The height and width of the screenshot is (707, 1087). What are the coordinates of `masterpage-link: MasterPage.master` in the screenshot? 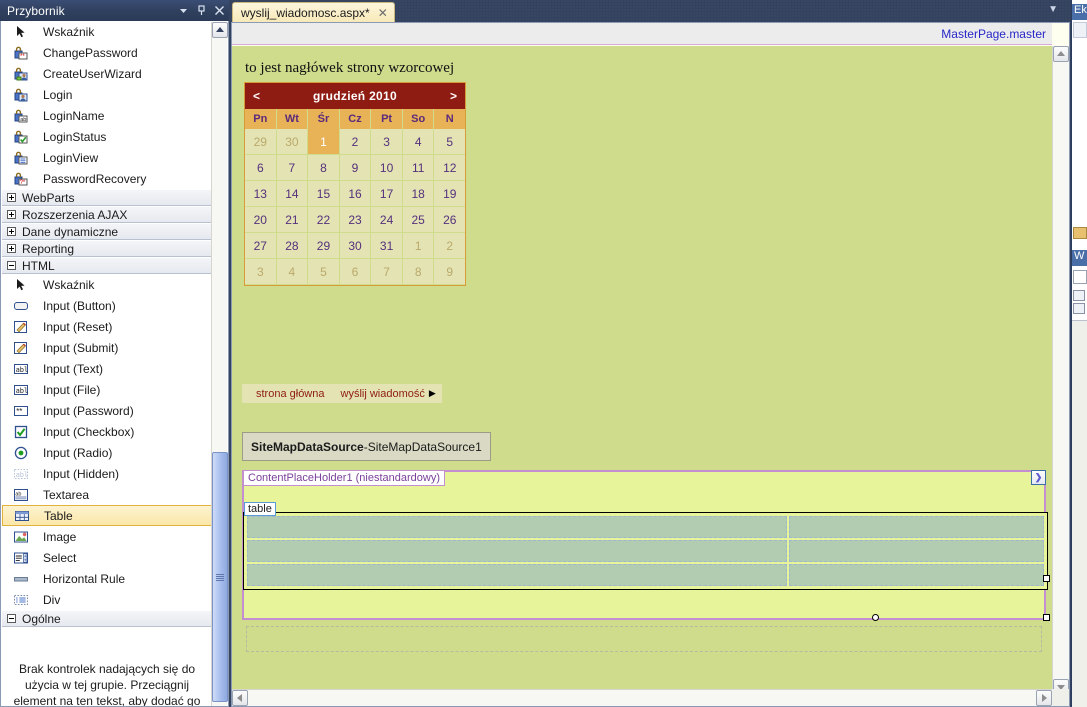 It's located at (993, 34).